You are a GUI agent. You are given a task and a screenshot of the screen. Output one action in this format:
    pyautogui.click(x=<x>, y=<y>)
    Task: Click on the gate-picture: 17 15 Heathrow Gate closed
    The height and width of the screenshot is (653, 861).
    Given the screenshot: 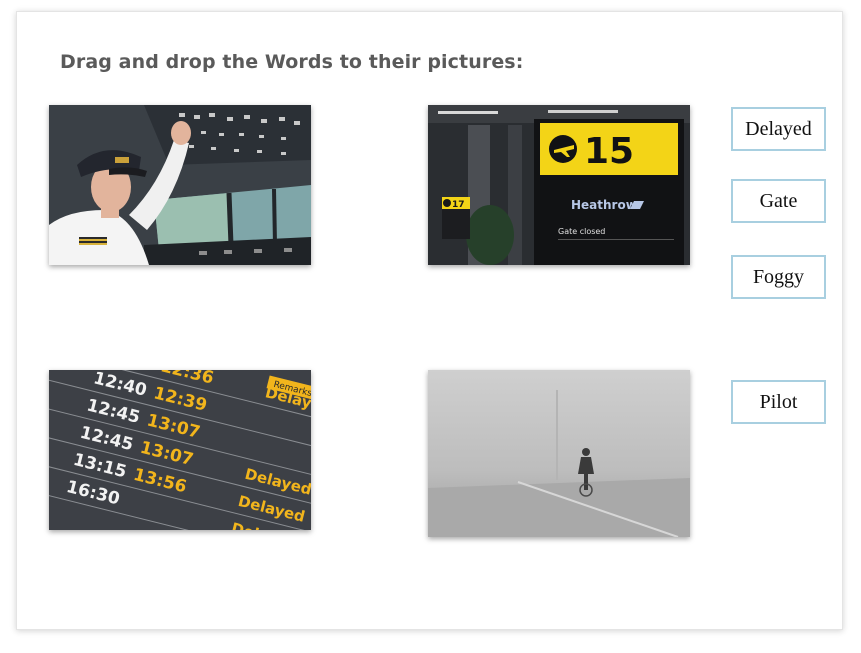 What is the action you would take?
    pyautogui.click(x=559, y=185)
    